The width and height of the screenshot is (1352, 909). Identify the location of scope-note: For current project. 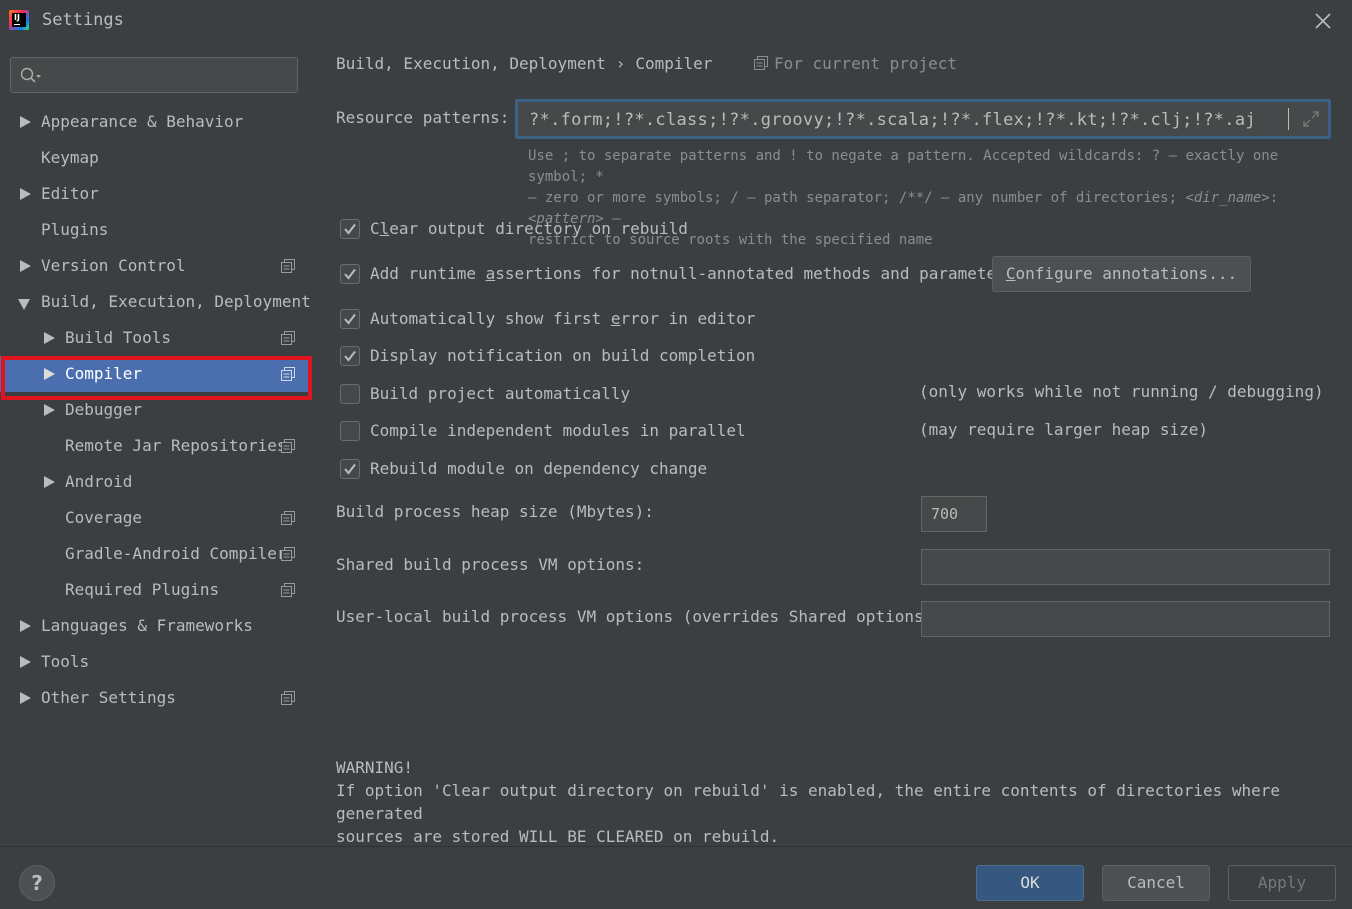
(855, 63).